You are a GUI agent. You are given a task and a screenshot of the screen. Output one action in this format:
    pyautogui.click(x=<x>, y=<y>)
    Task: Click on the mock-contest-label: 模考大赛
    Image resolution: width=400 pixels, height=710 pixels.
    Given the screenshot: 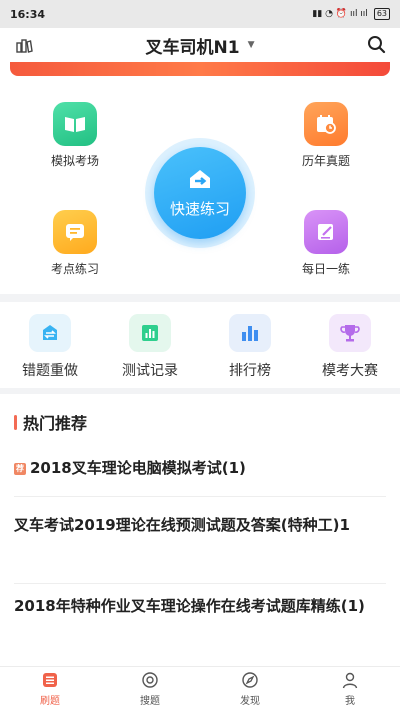 What is the action you would take?
    pyautogui.click(x=350, y=371)
    